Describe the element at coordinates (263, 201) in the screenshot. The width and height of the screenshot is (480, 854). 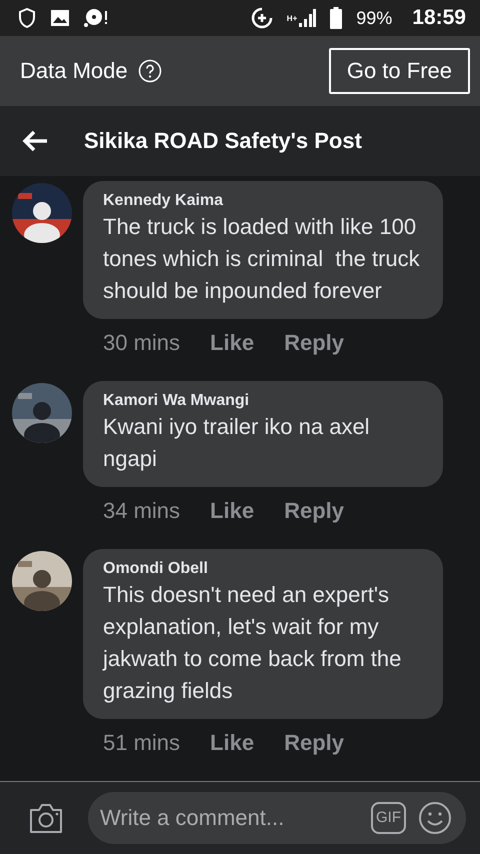
I see `comment-author: Kennedy Kaima` at that location.